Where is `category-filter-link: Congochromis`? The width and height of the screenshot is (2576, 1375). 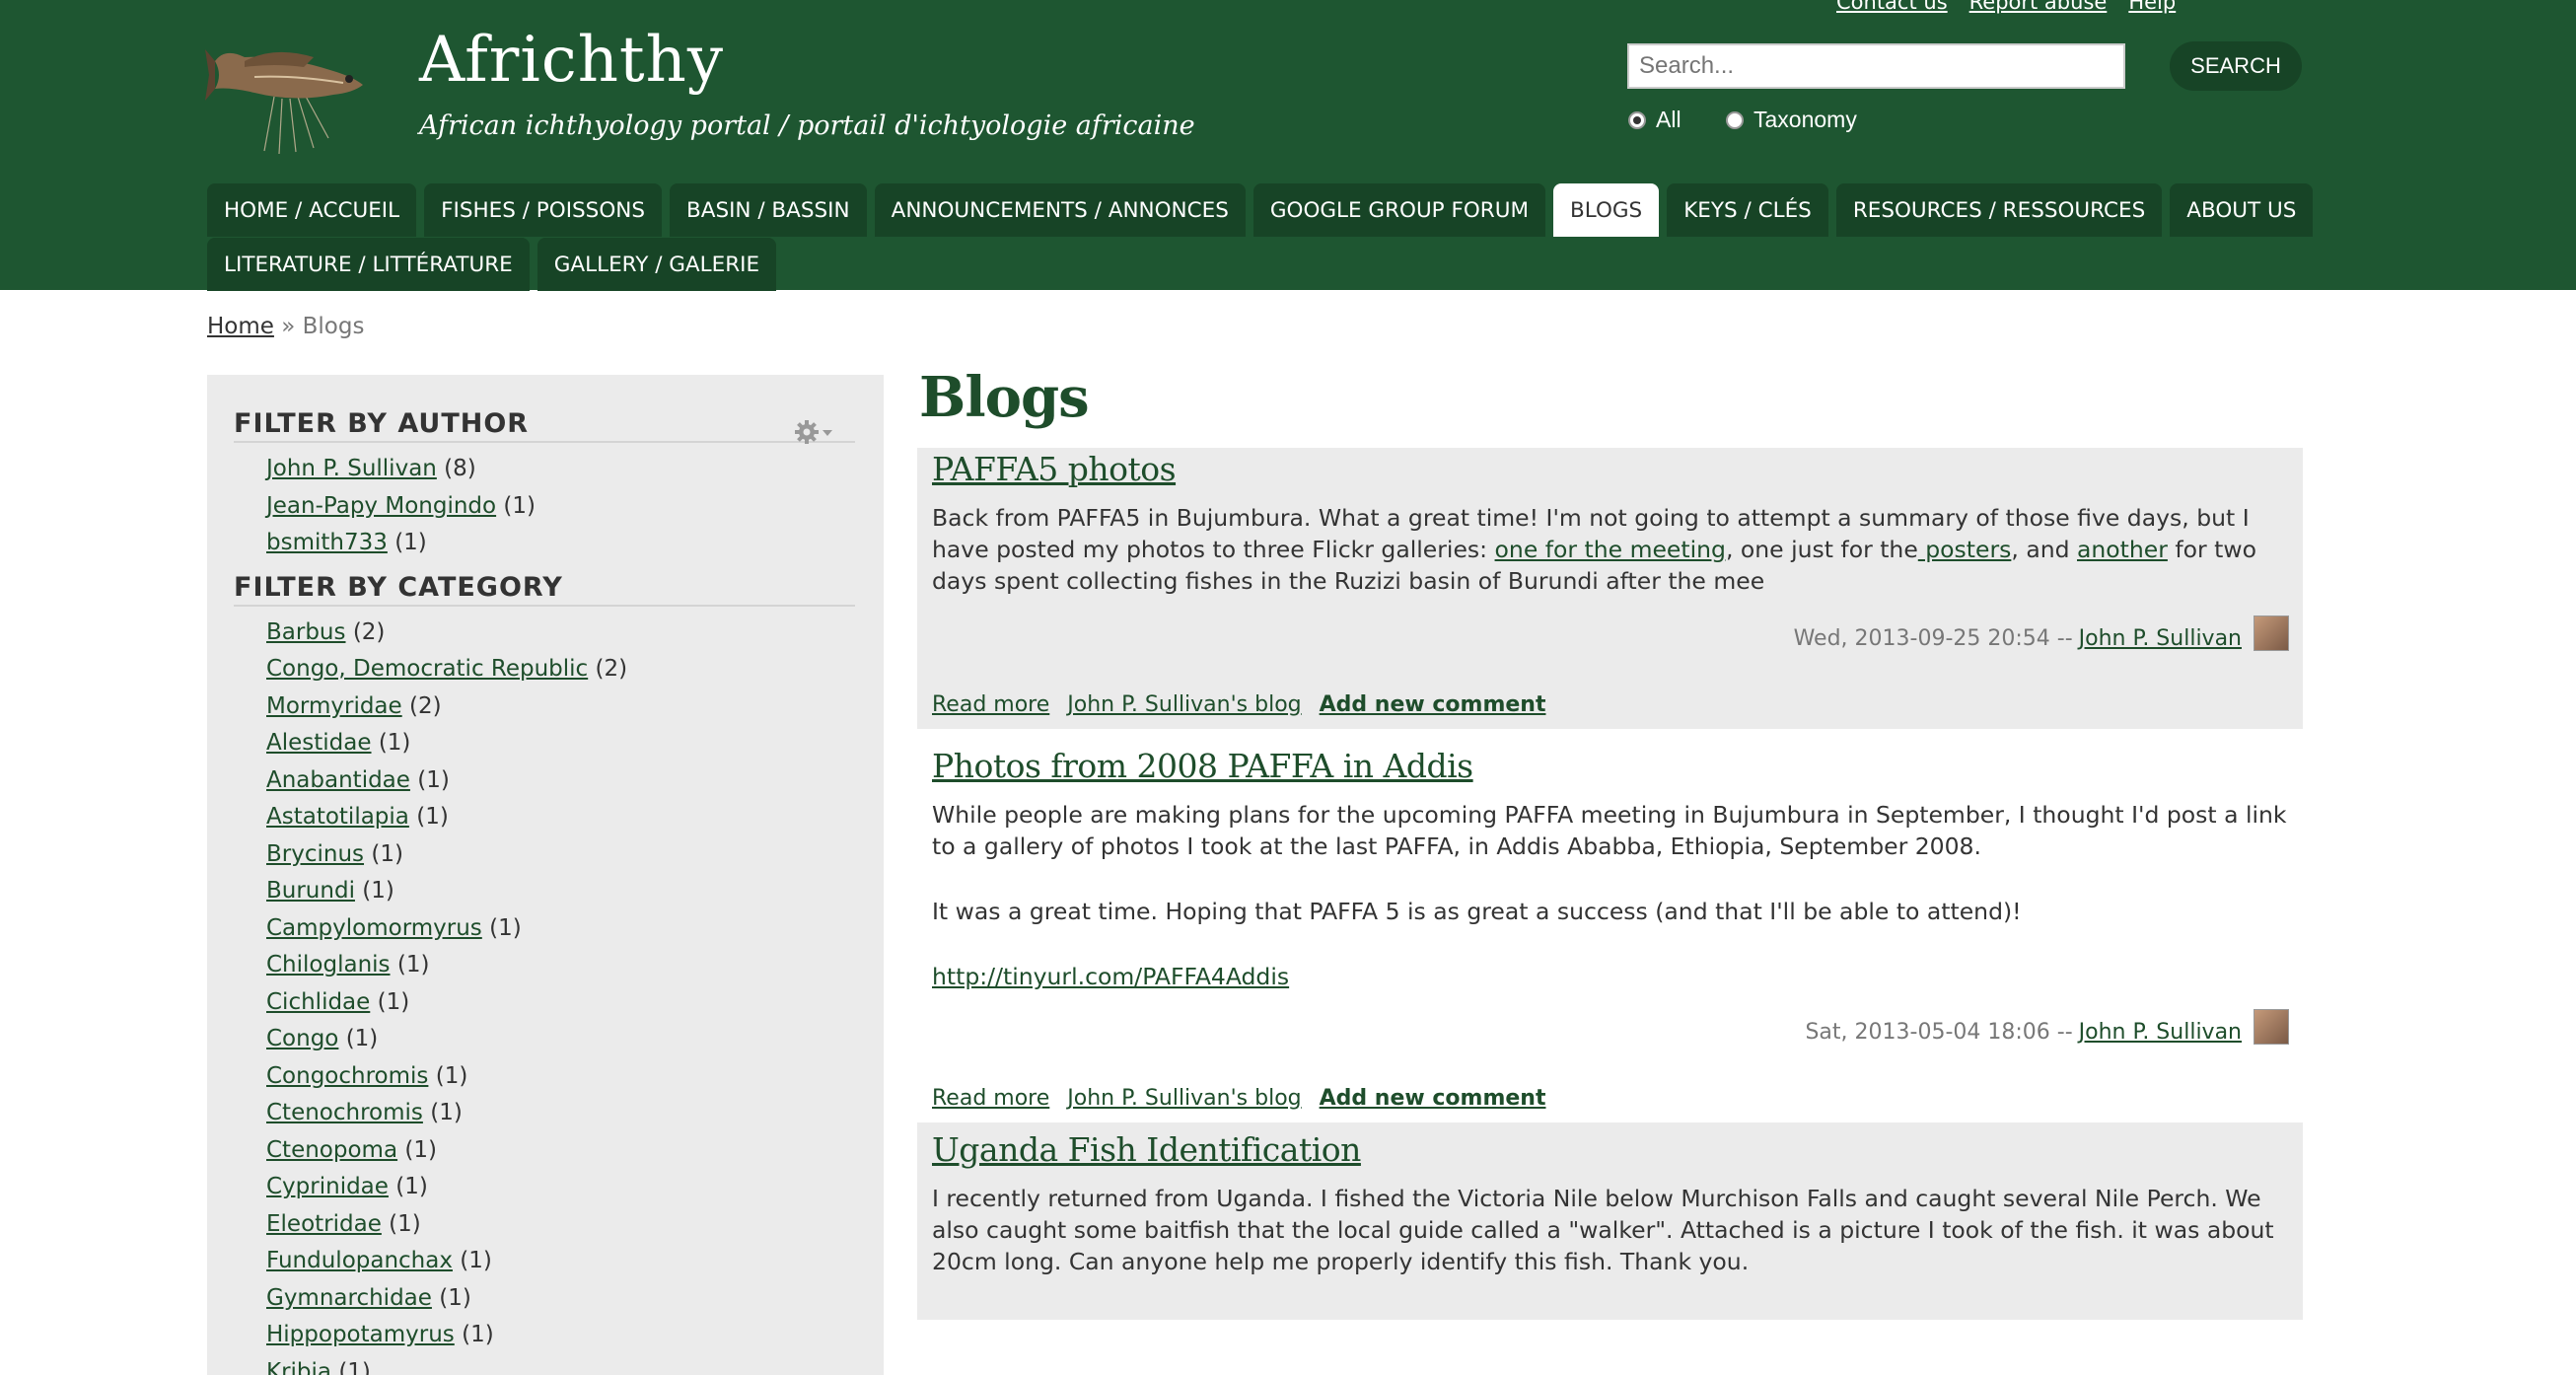
category-filter-link: Congochromis is located at coordinates (347, 1076).